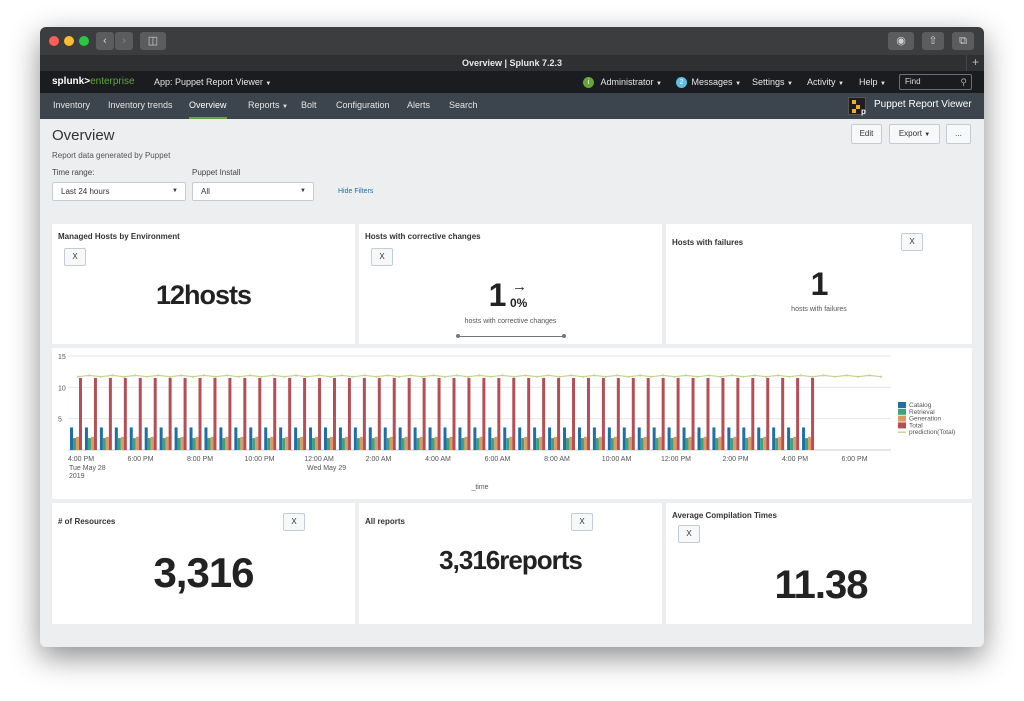 The height and width of the screenshot is (701, 1024). I want to click on nav-search: Search, so click(463, 105).